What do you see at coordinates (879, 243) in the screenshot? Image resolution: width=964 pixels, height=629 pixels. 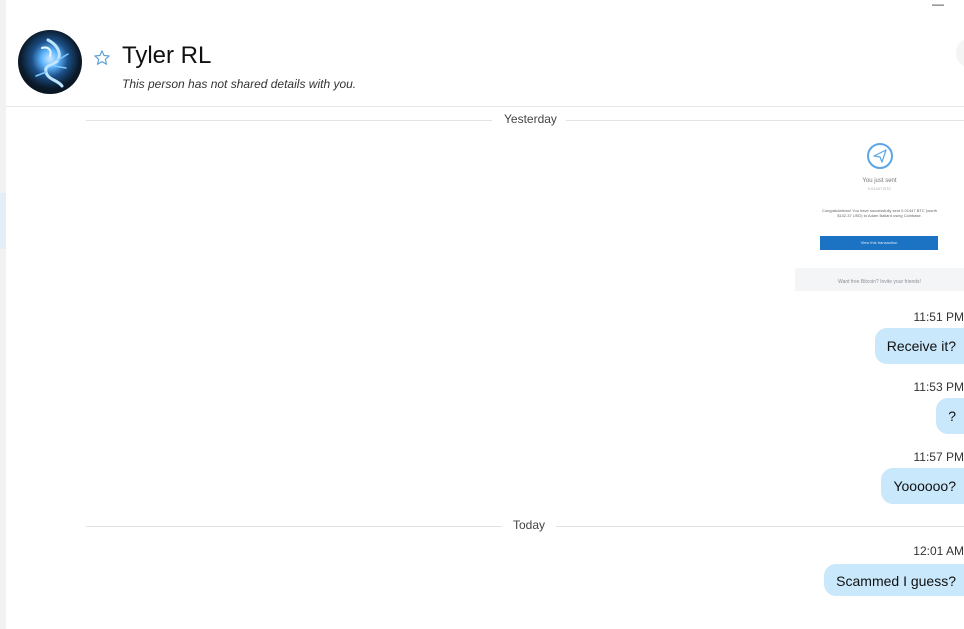 I see `view-transaction-button: View this transaction` at bounding box center [879, 243].